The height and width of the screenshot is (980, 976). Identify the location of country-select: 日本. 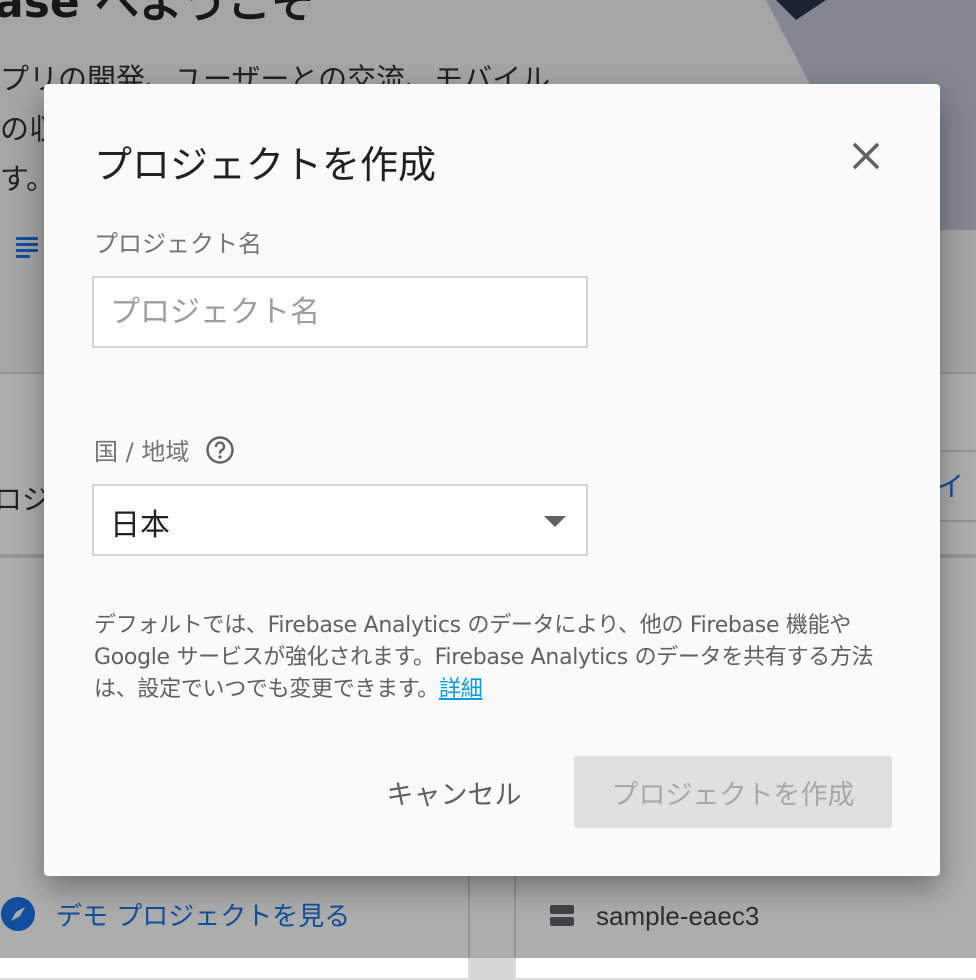
(340, 520).